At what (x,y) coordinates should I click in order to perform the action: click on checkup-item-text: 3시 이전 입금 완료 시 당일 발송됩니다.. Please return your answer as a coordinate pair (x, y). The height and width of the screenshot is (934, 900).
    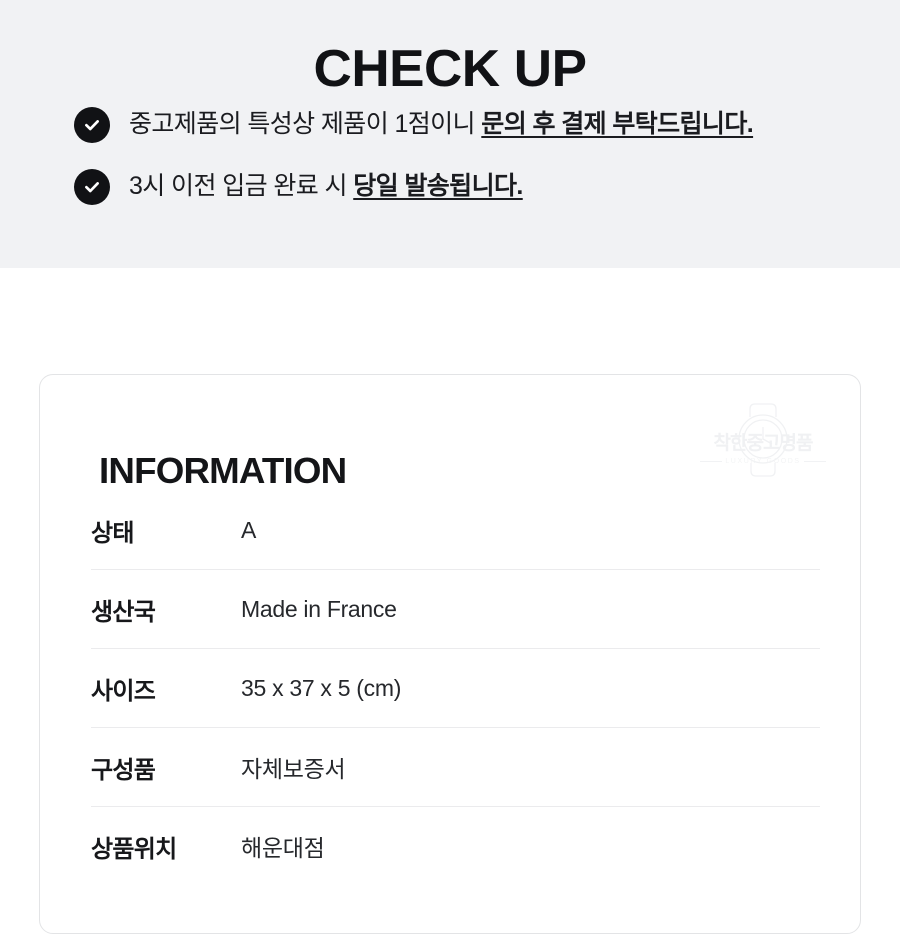
    Looking at the image, I should click on (326, 186).